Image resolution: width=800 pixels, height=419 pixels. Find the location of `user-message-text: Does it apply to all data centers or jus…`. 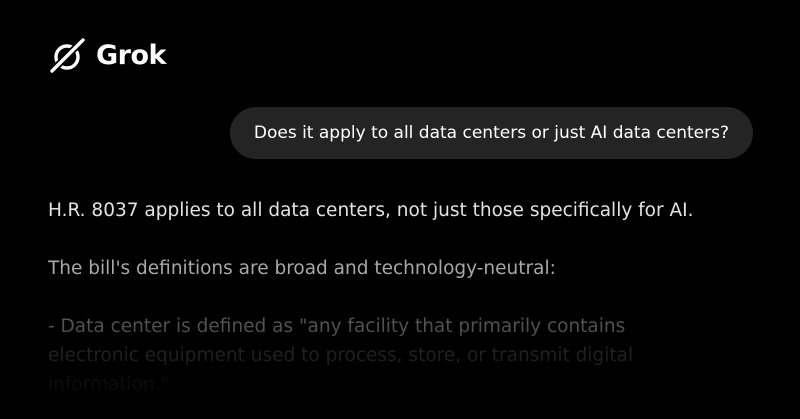

user-message-text: Does it apply to all data centers or jus… is located at coordinates (491, 133).